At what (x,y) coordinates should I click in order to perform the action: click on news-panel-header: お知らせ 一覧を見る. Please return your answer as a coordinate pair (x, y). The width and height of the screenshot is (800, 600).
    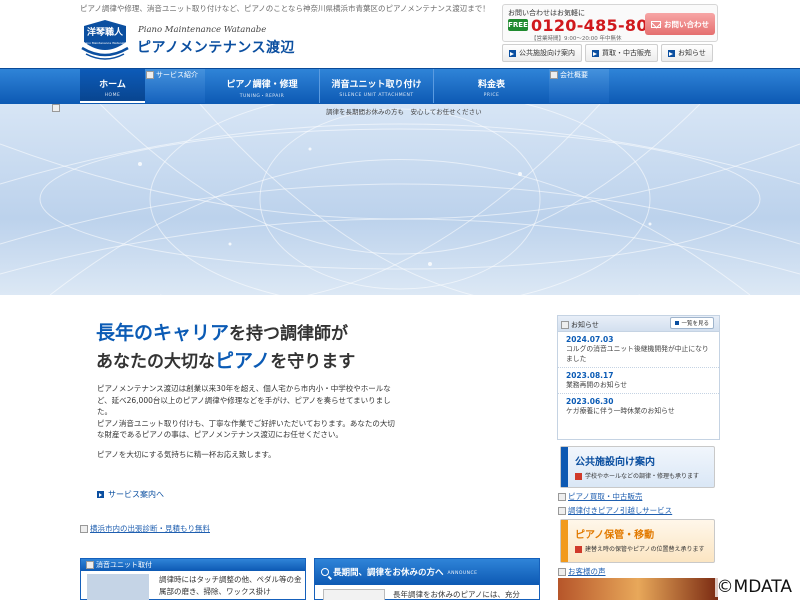
    Looking at the image, I should click on (638, 324).